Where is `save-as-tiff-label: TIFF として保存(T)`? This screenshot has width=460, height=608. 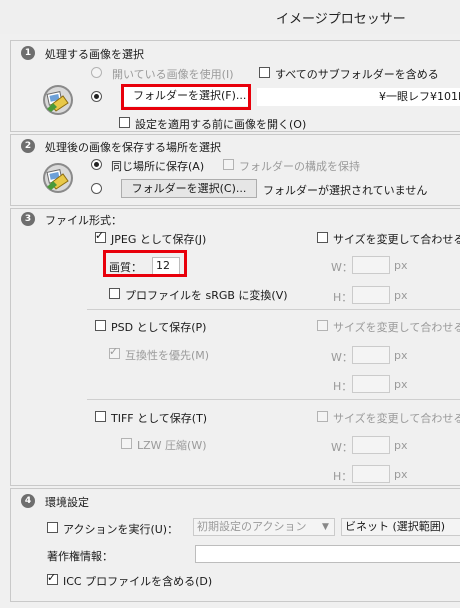 save-as-tiff-label: TIFF として保存(T) is located at coordinates (159, 418).